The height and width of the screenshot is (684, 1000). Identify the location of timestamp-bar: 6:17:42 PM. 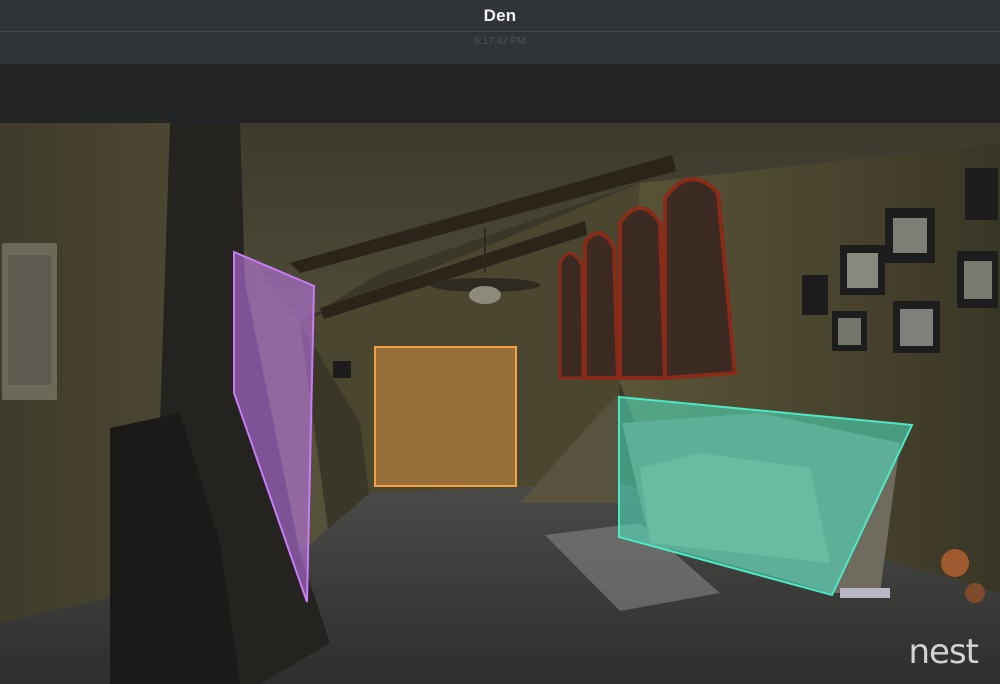
(500, 48).